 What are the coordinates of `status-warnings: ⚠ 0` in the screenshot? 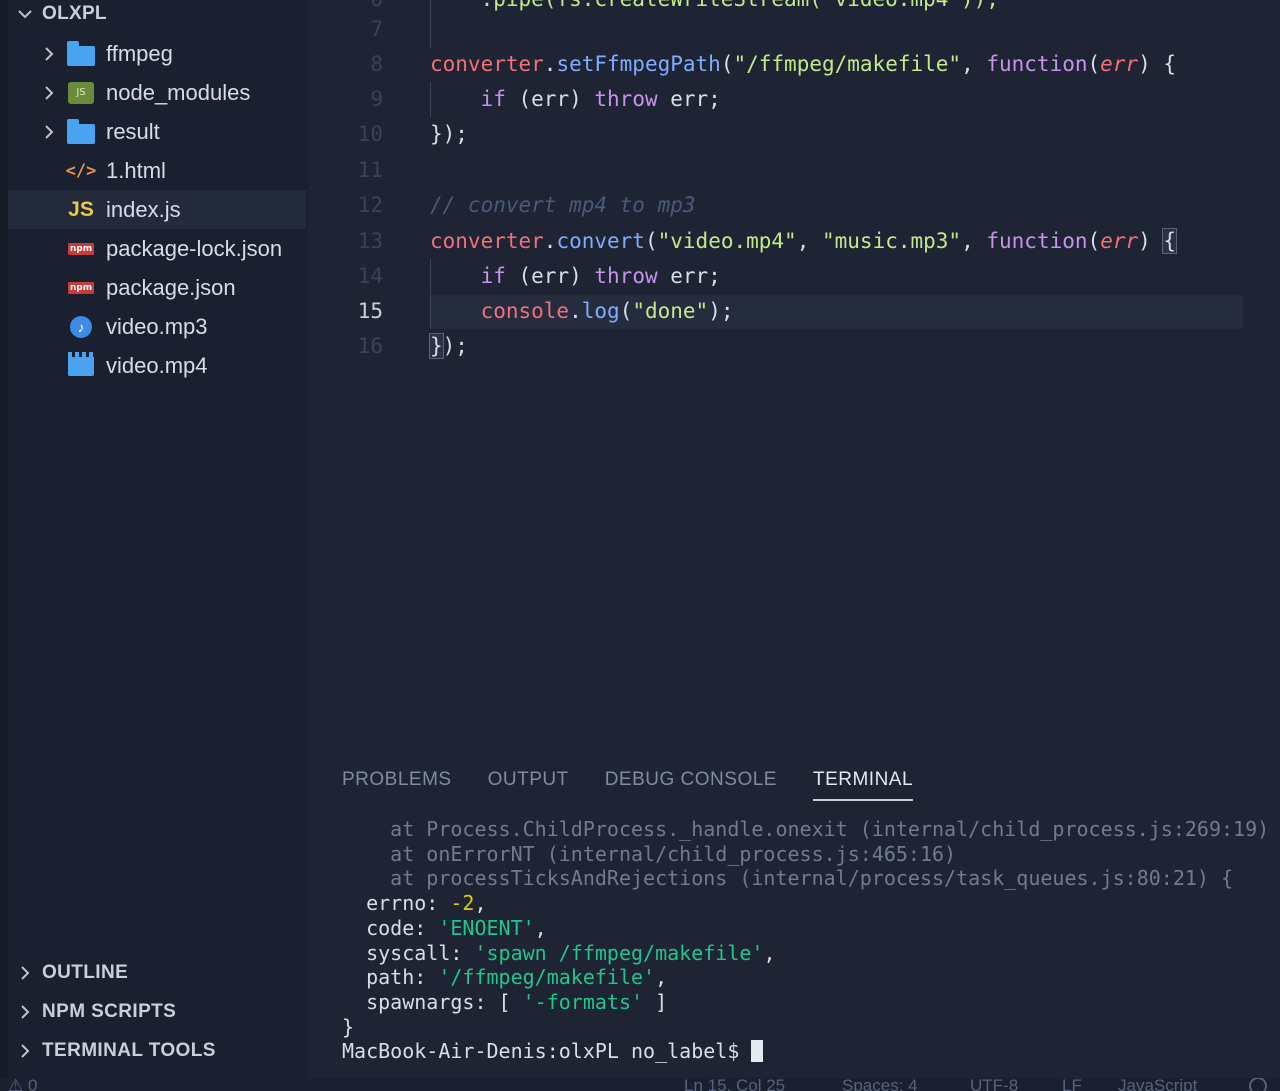 It's located at (22, 1084).